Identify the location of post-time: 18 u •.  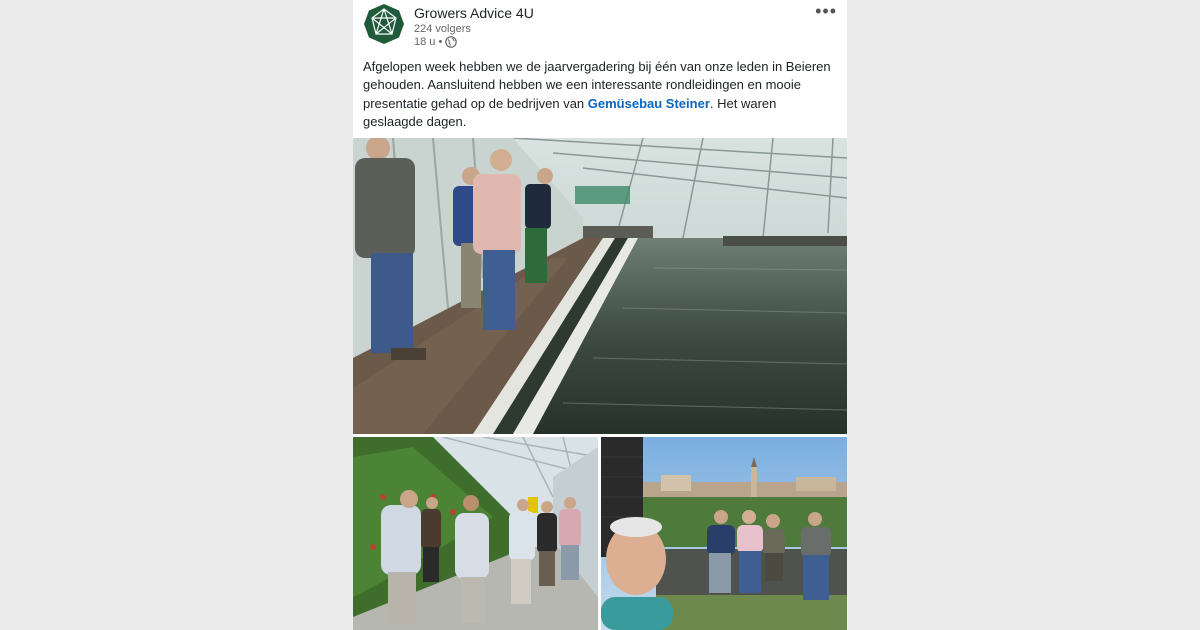
(428, 42).